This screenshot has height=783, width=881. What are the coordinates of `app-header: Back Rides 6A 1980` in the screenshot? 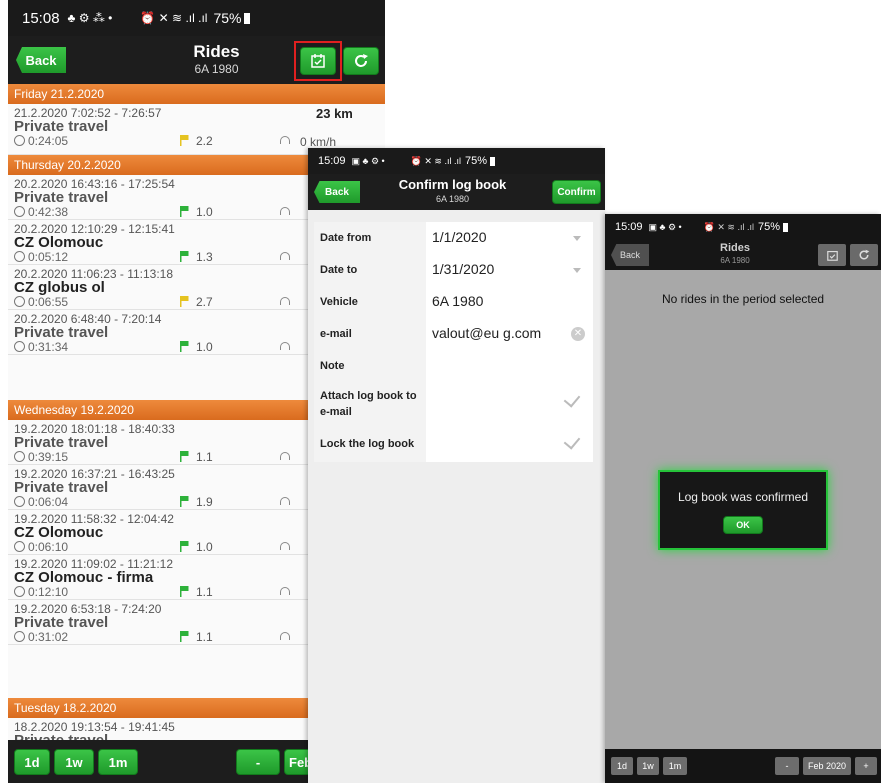 It's located at (196, 60).